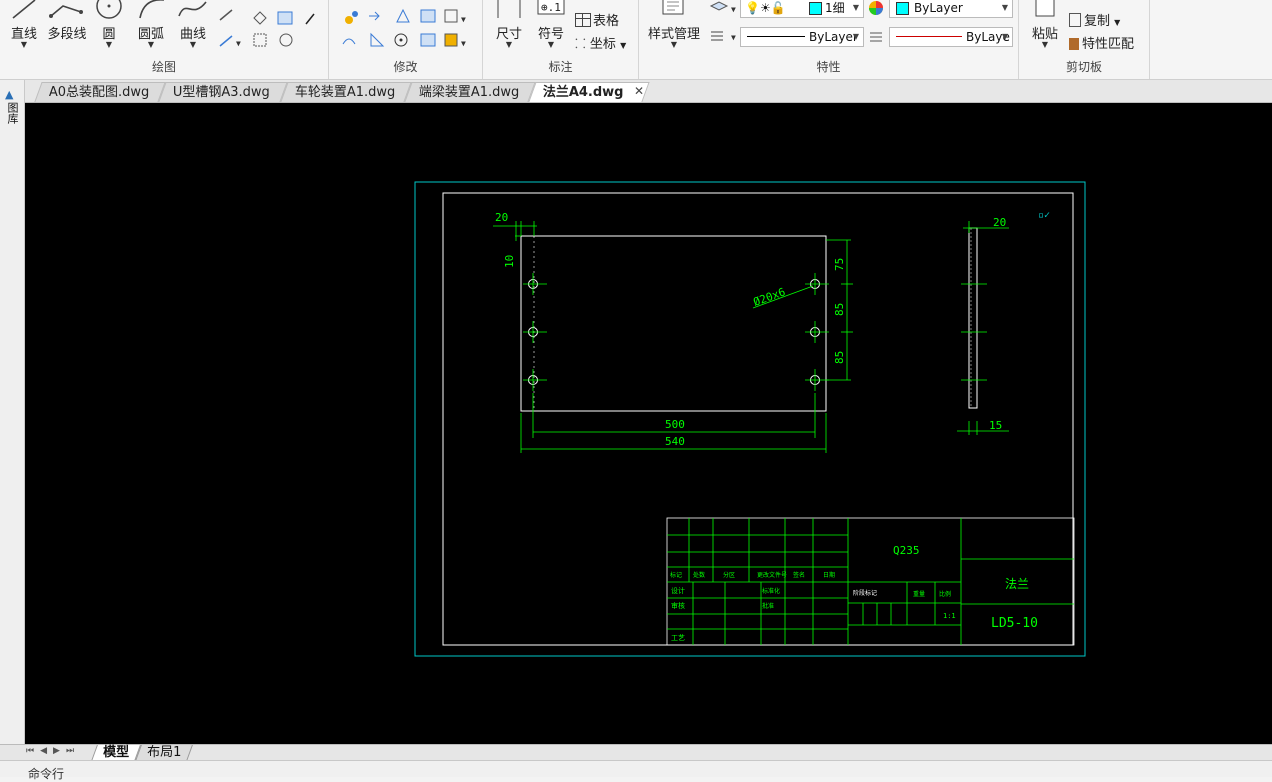 The width and height of the screenshot is (1272, 782). I want to click on style-manager-button: 样式管理 ▼, so click(674, 28).